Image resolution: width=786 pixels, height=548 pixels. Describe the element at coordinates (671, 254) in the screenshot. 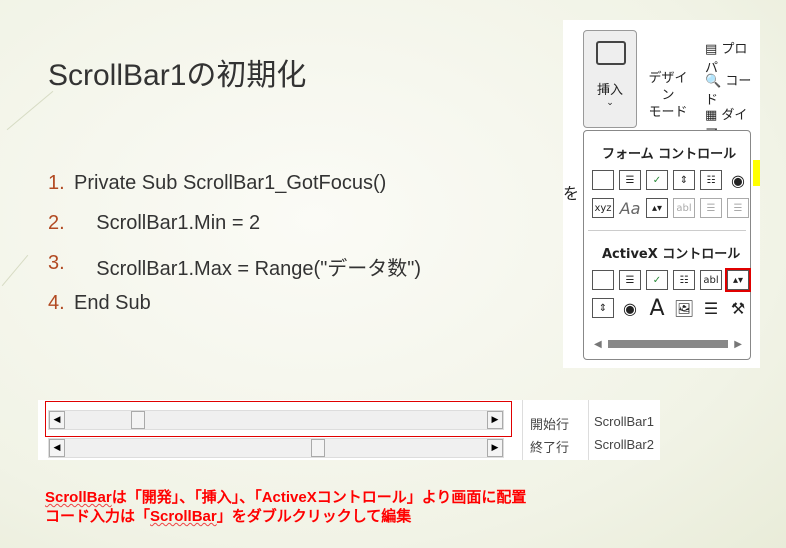

I see `activex-heading: ActiveX コントロール` at that location.